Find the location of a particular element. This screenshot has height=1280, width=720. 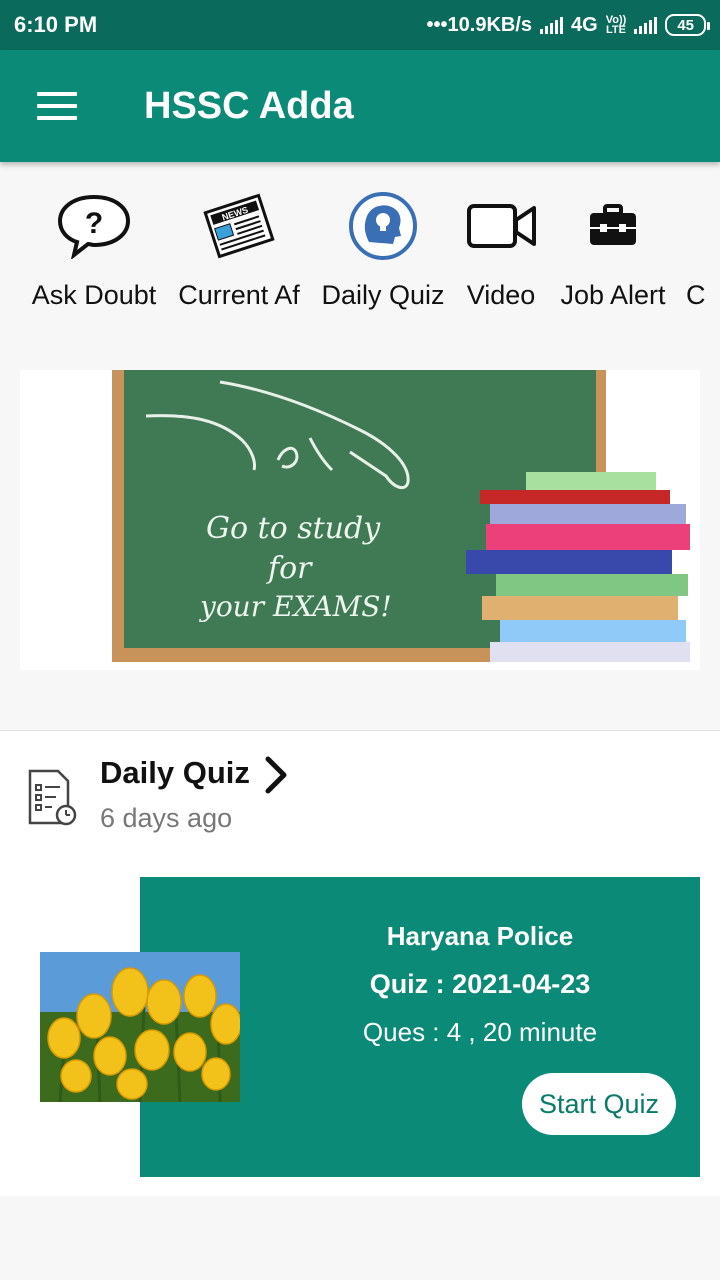

banner-line-2: for is located at coordinates (289, 568).